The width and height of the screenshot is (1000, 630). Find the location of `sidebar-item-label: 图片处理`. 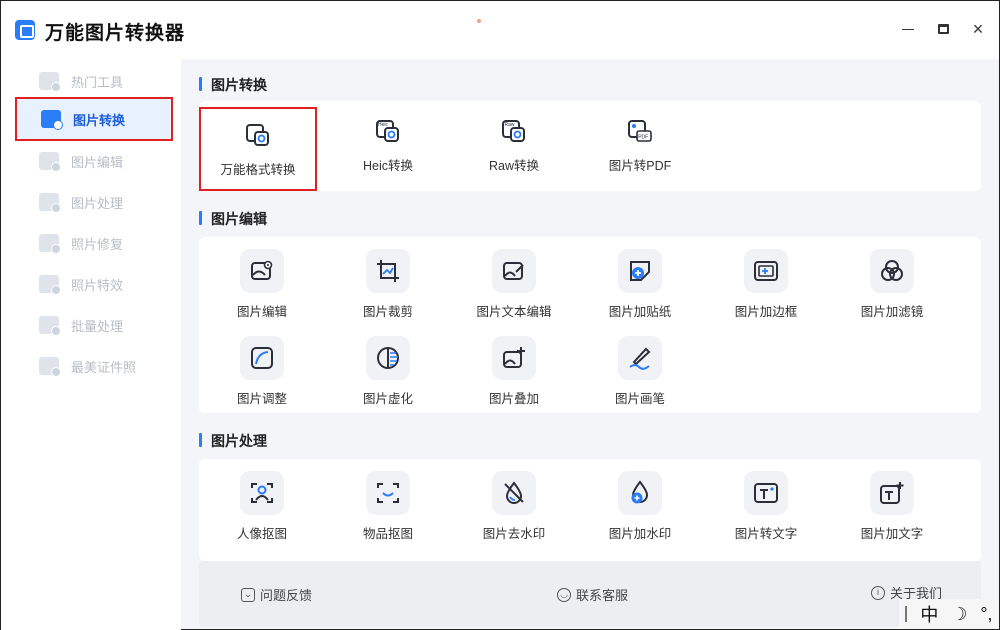

sidebar-item-label: 图片处理 is located at coordinates (97, 203).